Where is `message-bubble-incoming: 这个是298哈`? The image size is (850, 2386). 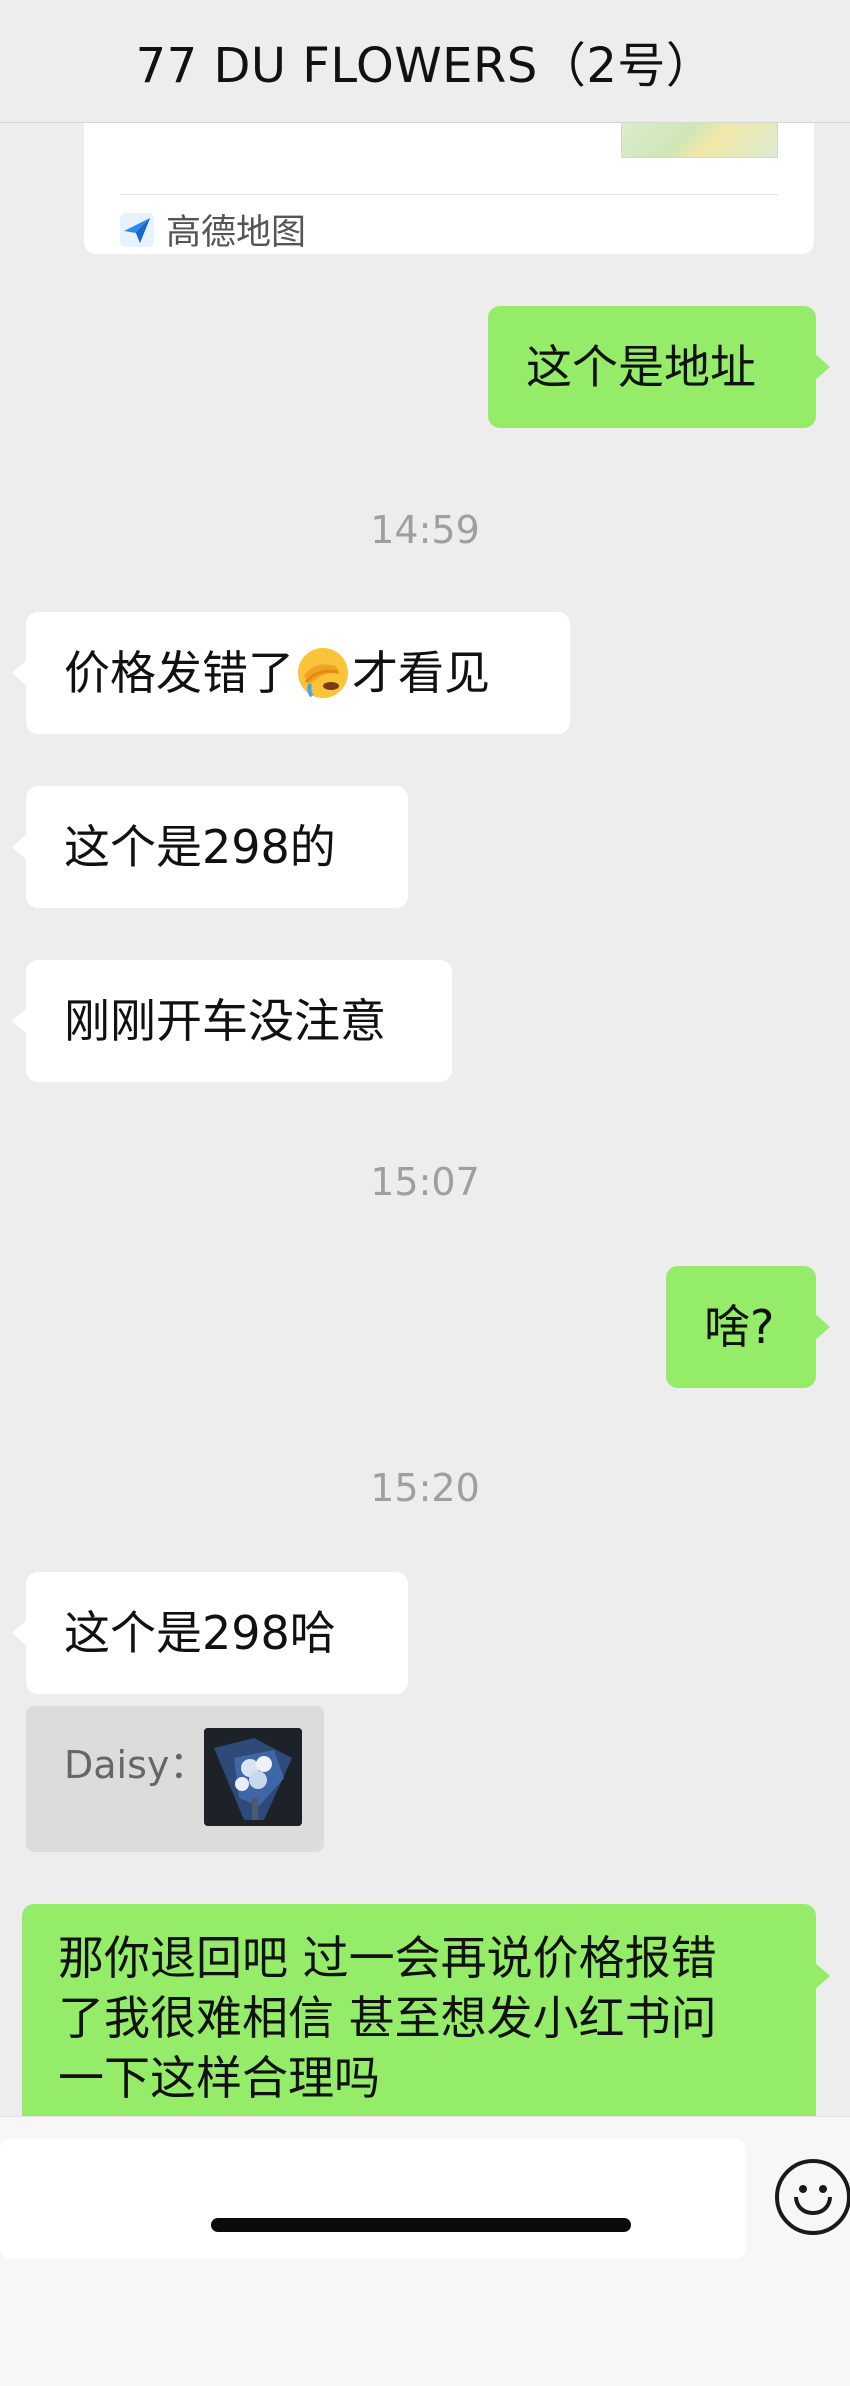 message-bubble-incoming: 这个是298哈 is located at coordinates (210, 1633).